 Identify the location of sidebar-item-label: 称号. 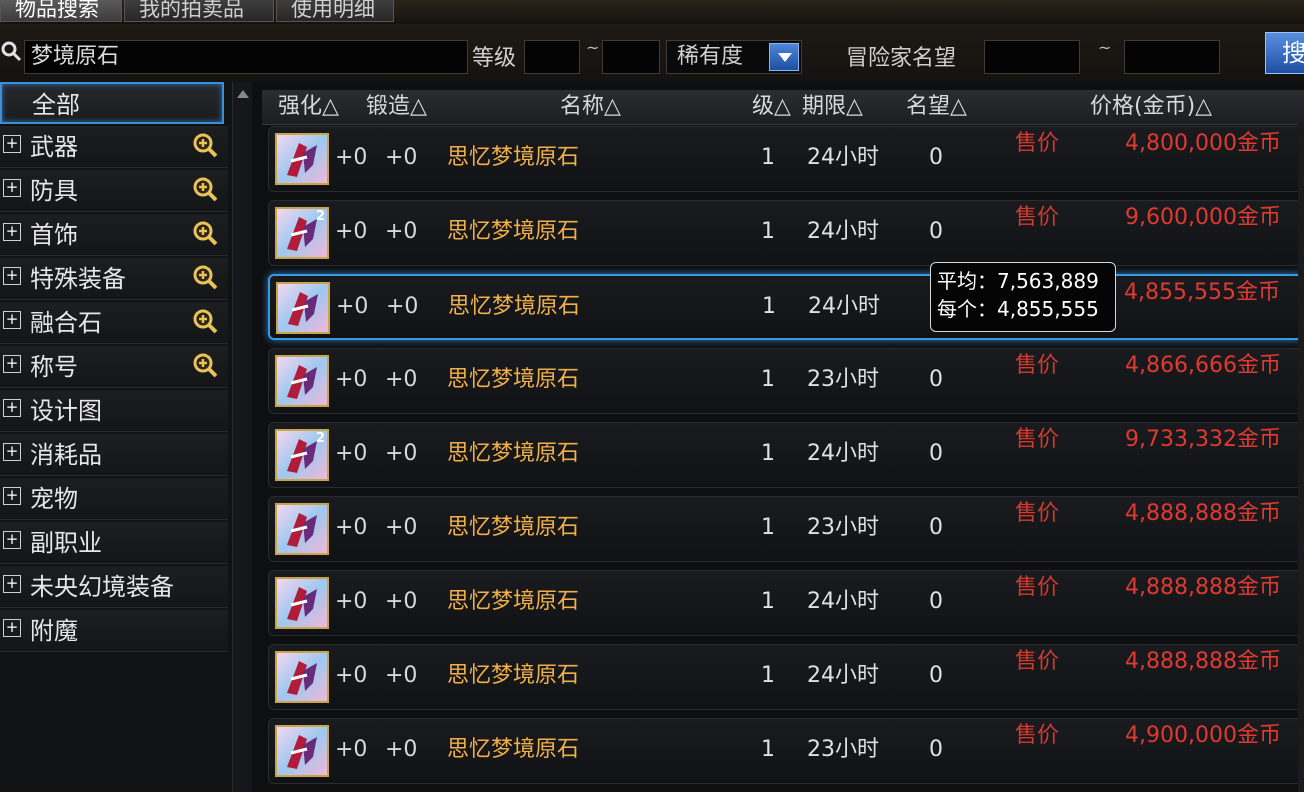
(54, 367).